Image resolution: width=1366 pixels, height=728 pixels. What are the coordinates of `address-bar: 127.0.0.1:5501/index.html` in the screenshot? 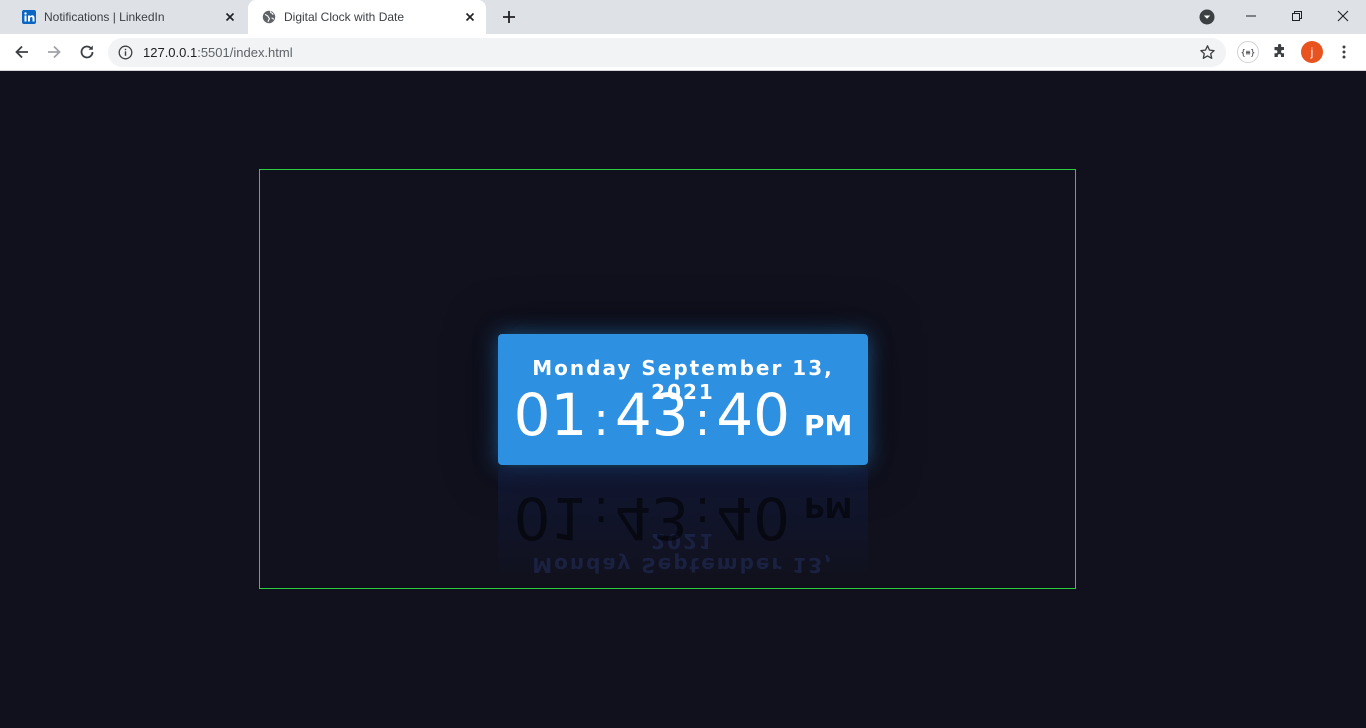 It's located at (667, 52).